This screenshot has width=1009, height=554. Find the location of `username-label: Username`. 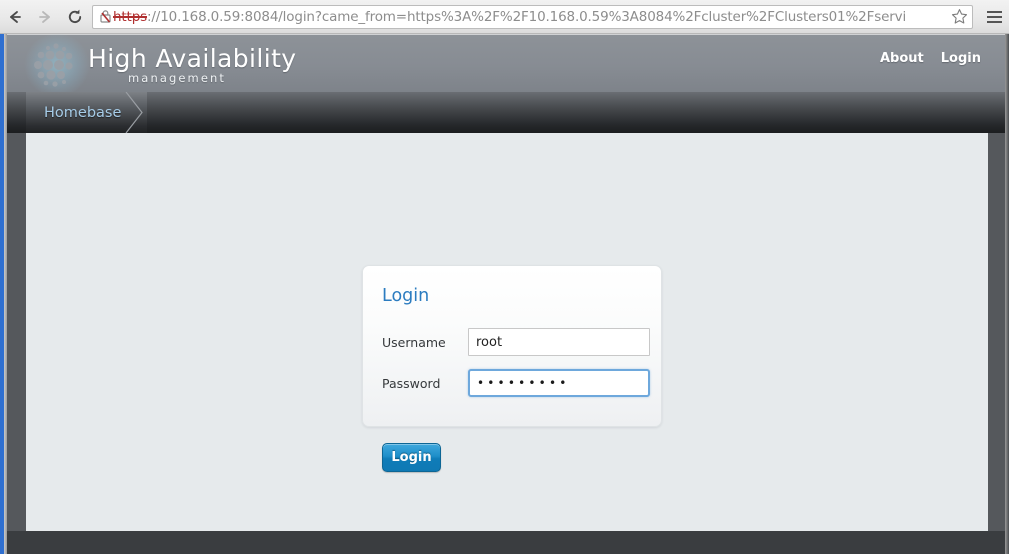

username-label: Username is located at coordinates (414, 342).